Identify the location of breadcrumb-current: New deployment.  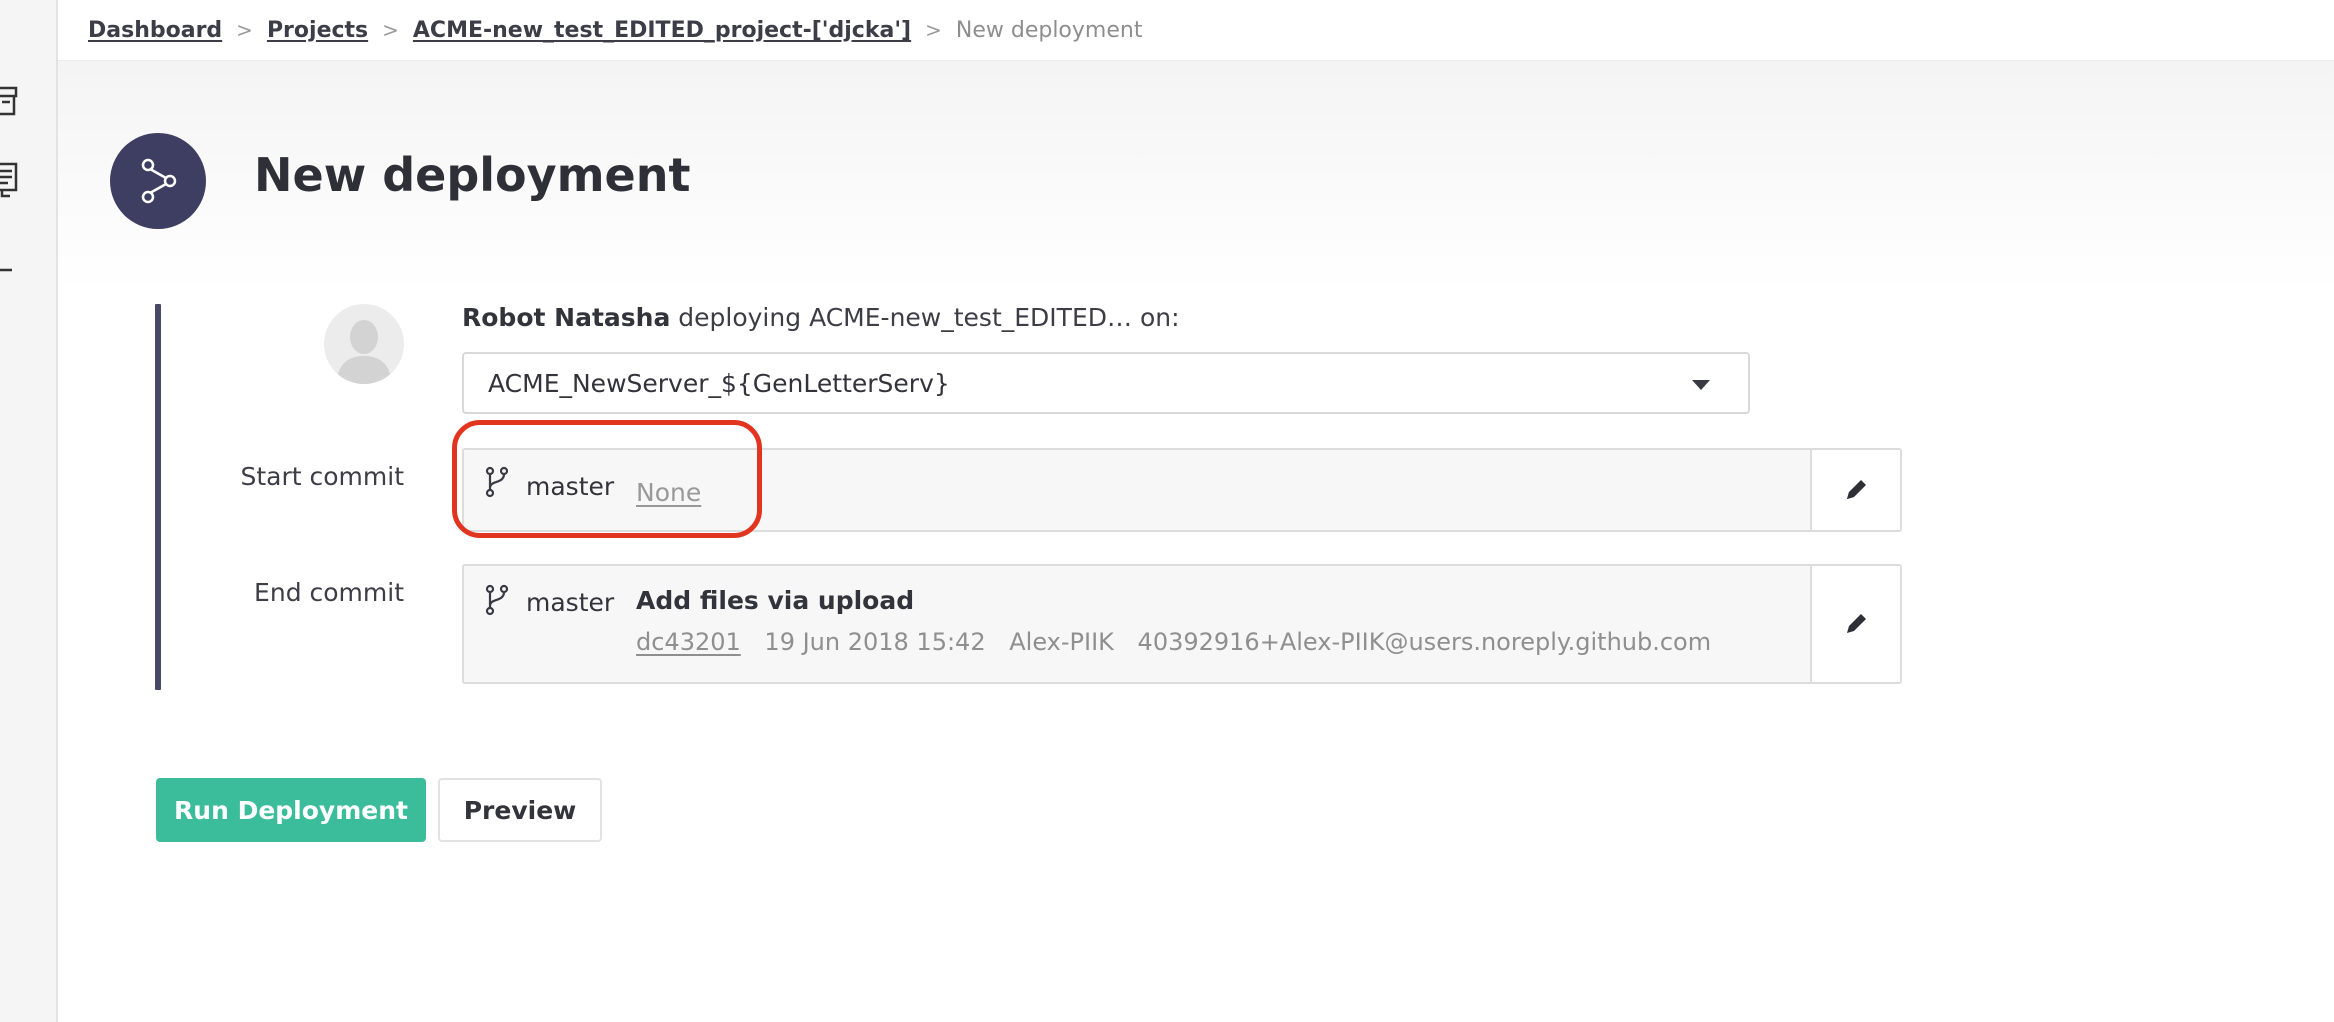
(1049, 30).